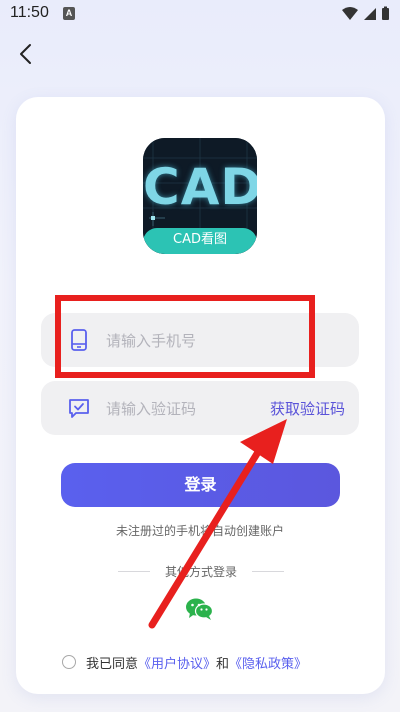  What do you see at coordinates (151, 341) in the screenshot?
I see `phone-placeholder: 请输入手机号` at bounding box center [151, 341].